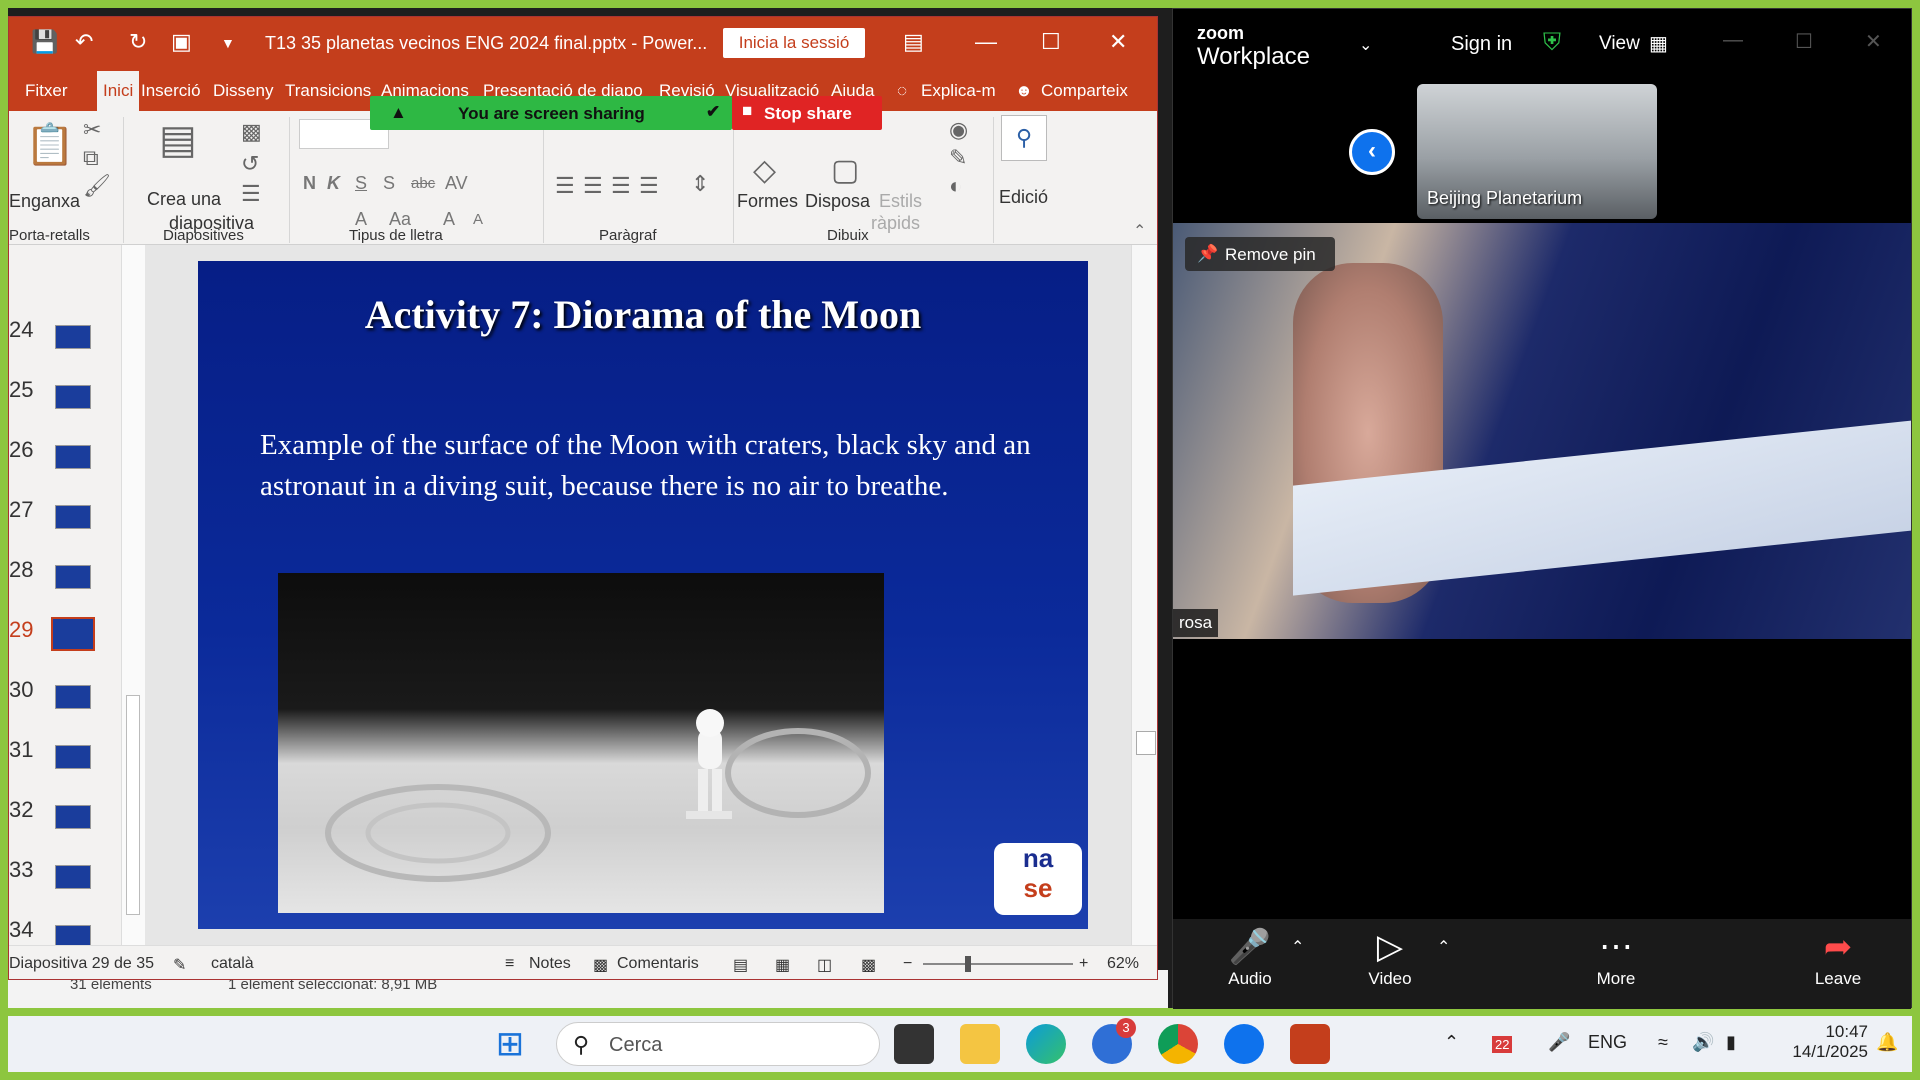 The image size is (1920, 1080). What do you see at coordinates (794, 43) in the screenshot?
I see `ppt-signin-button: Inicia la sessió` at bounding box center [794, 43].